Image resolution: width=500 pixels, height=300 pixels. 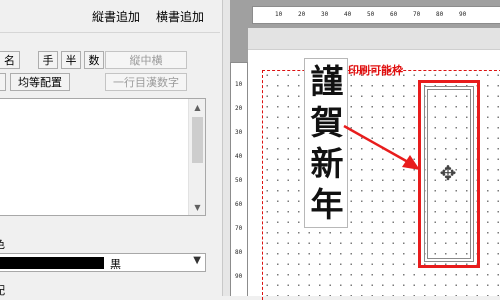 What do you see at coordinates (239, 228) in the screenshot?
I see `v-ruler-tick: 70` at bounding box center [239, 228].